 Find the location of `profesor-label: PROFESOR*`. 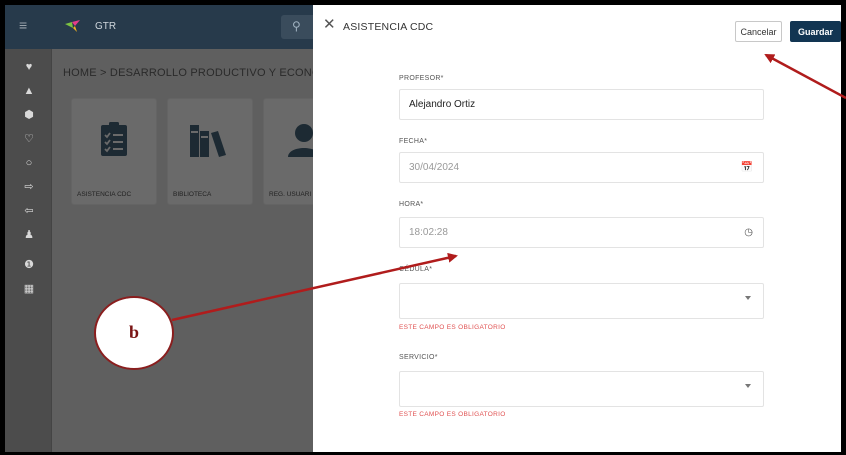

profesor-label: PROFESOR* is located at coordinates (421, 78).